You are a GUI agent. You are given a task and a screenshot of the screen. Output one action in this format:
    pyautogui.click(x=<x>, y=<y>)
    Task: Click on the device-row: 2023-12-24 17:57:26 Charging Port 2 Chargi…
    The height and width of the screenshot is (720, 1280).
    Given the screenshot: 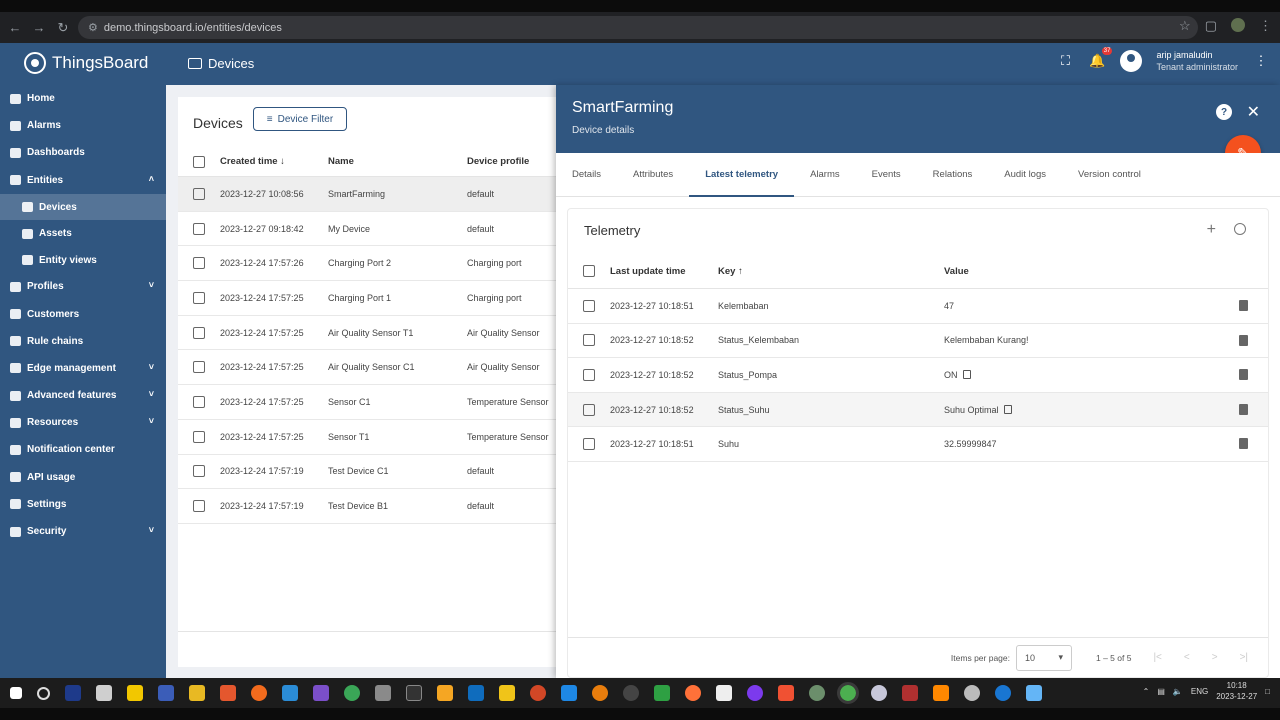 What is the action you would take?
    pyautogui.click(x=368, y=264)
    